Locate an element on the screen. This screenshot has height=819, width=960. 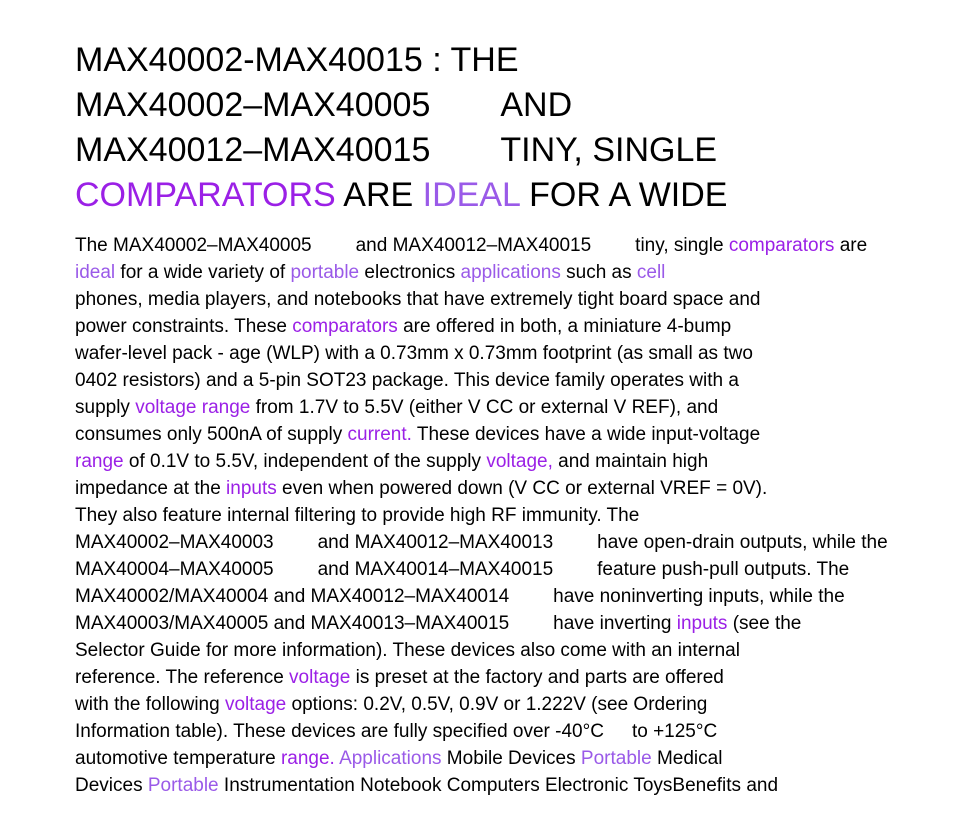
title-line: MAX40002-MAX40015 : THE is located at coordinates (515, 60).